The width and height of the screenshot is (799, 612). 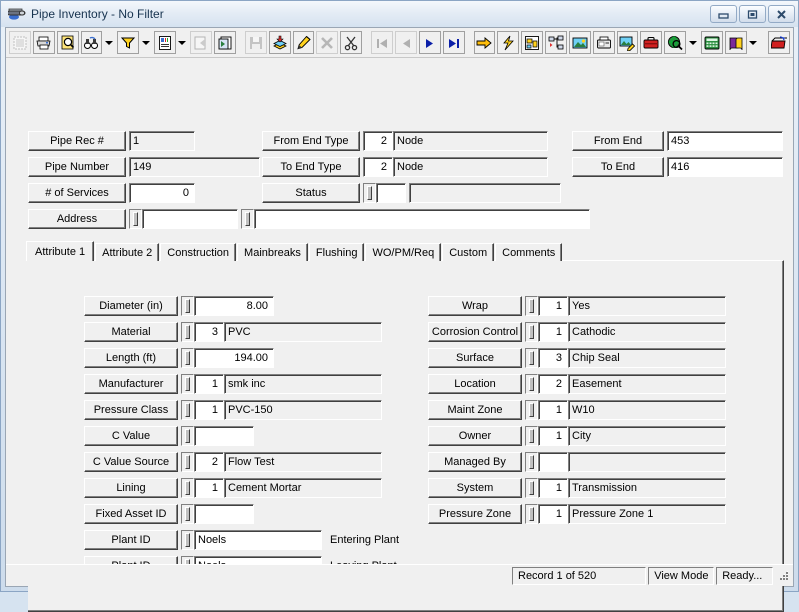 What do you see at coordinates (405, 42) in the screenshot?
I see `previous-record-button` at bounding box center [405, 42].